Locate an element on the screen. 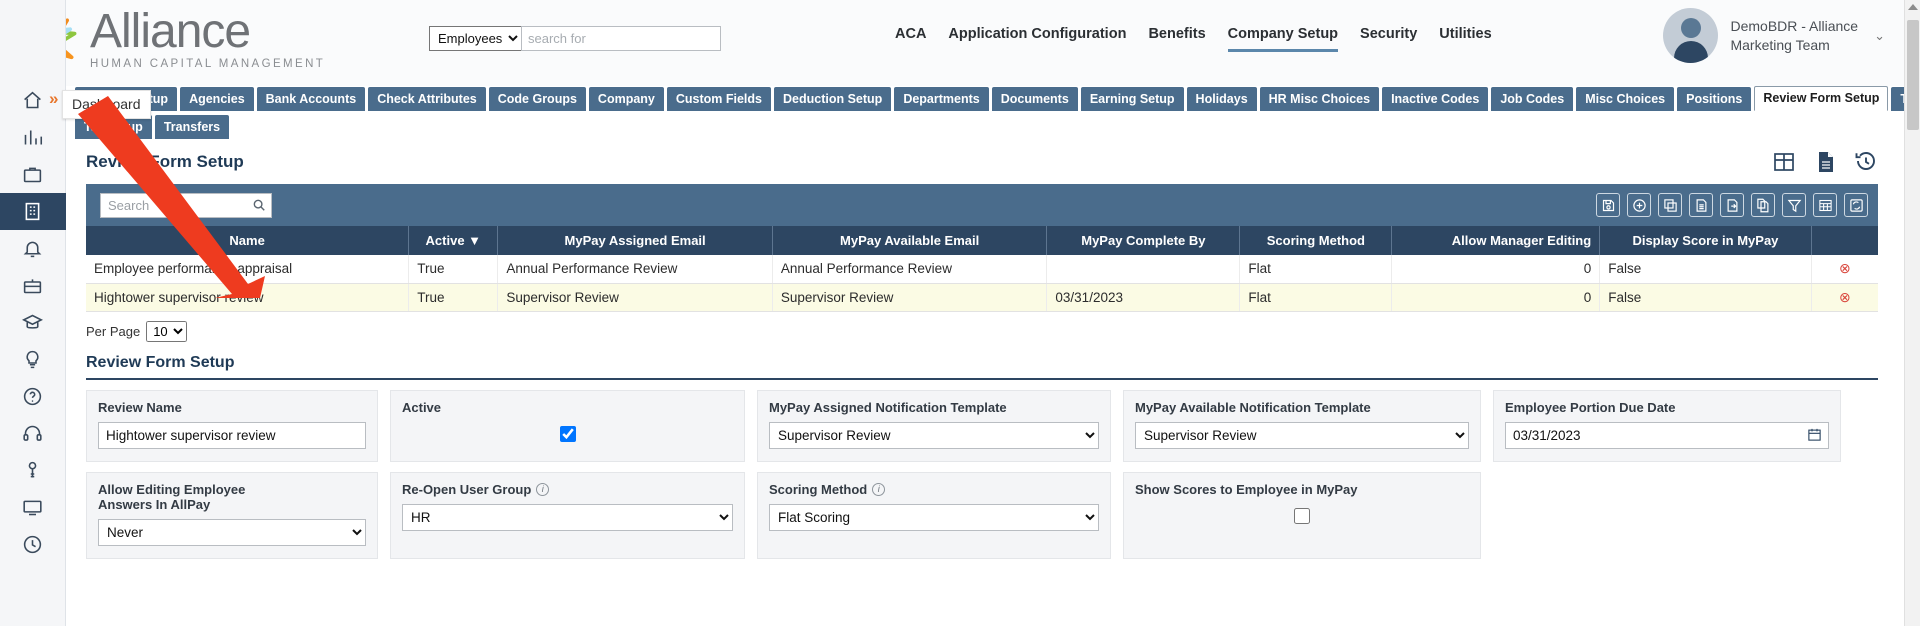 The width and height of the screenshot is (1920, 626). add-icon is located at coordinates (1639, 205).